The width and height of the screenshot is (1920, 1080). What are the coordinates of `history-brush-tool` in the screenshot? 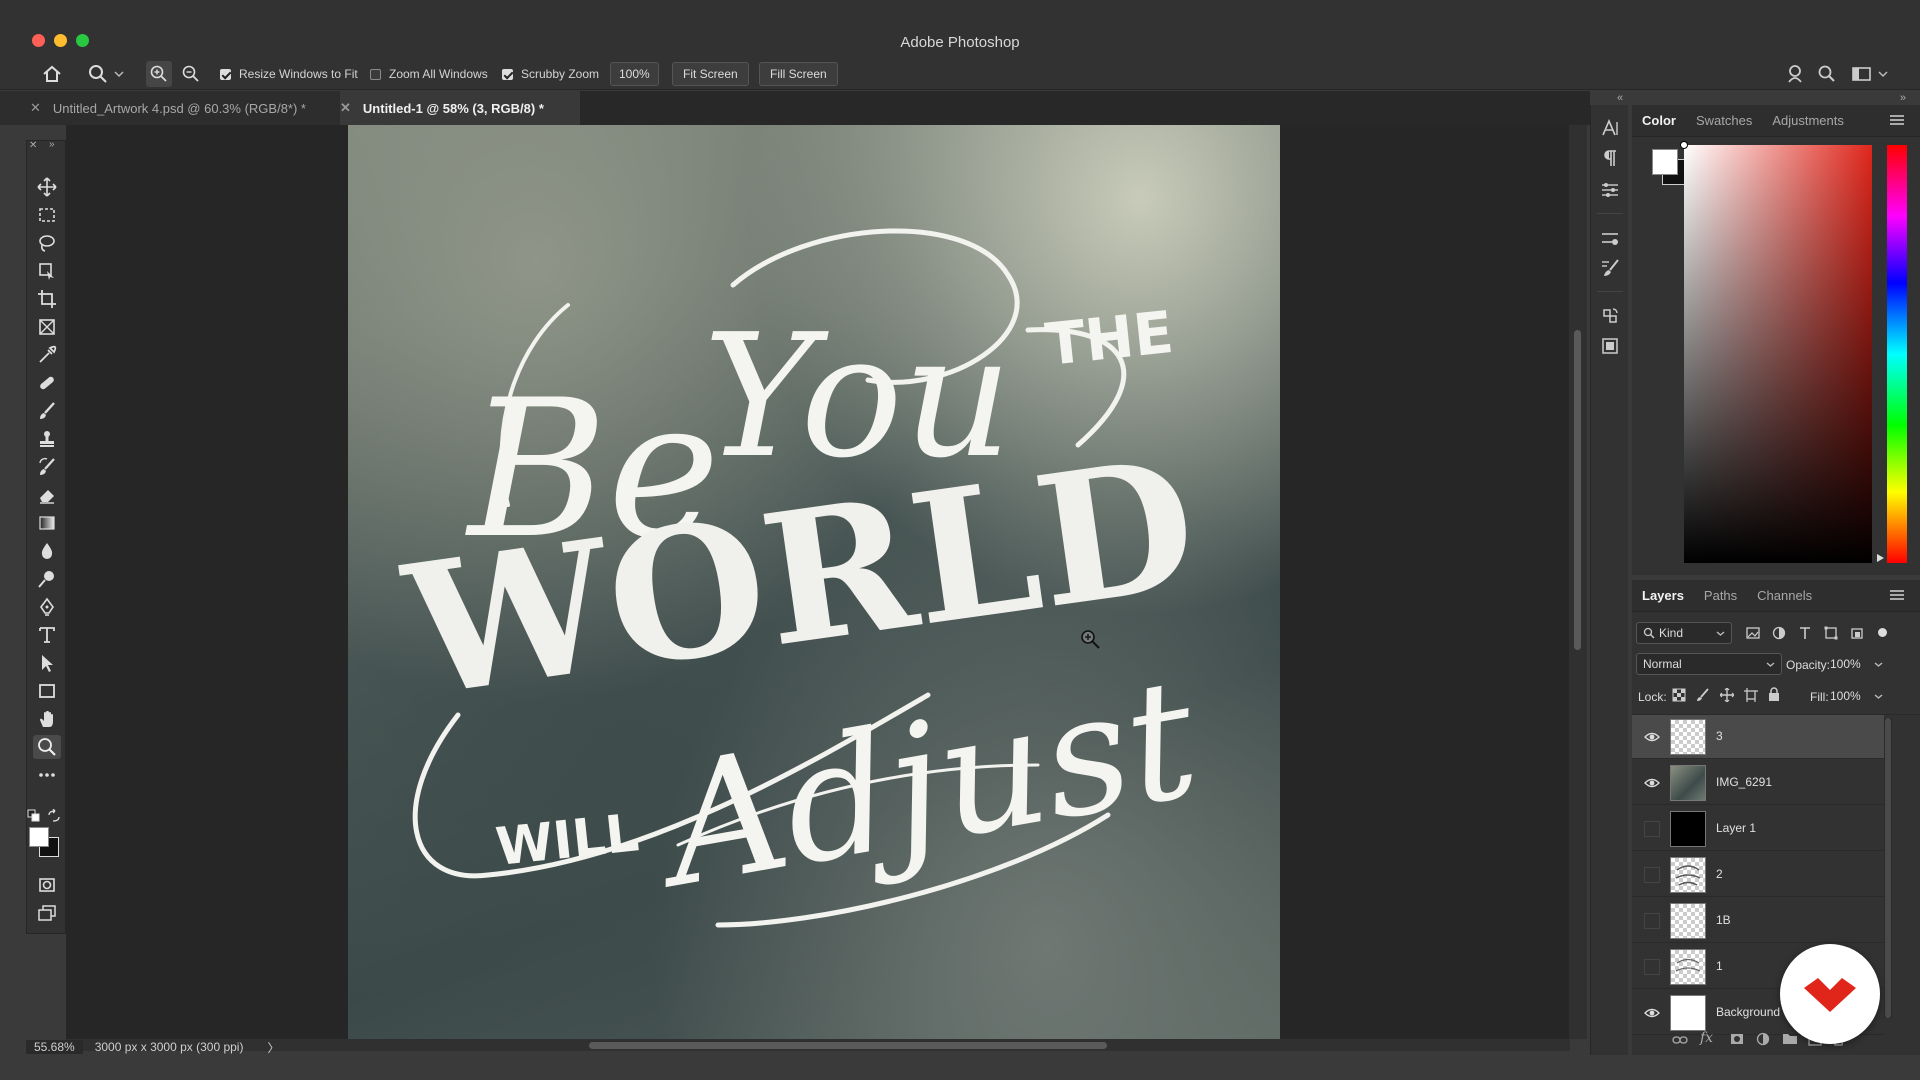 It's located at (47, 467).